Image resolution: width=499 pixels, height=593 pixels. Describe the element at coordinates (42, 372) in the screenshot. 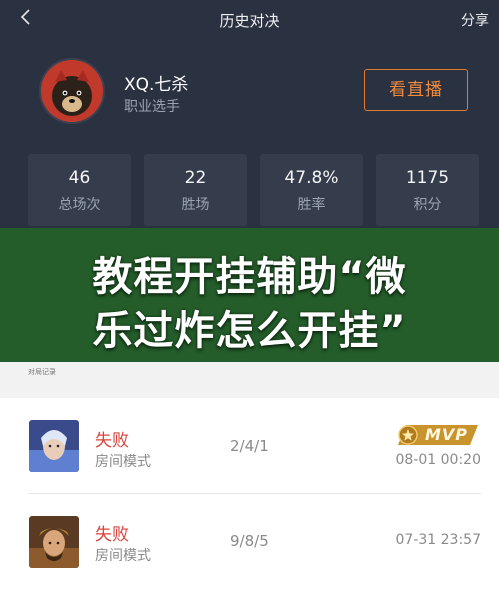

I see `records-section-label: 对局记录` at that location.